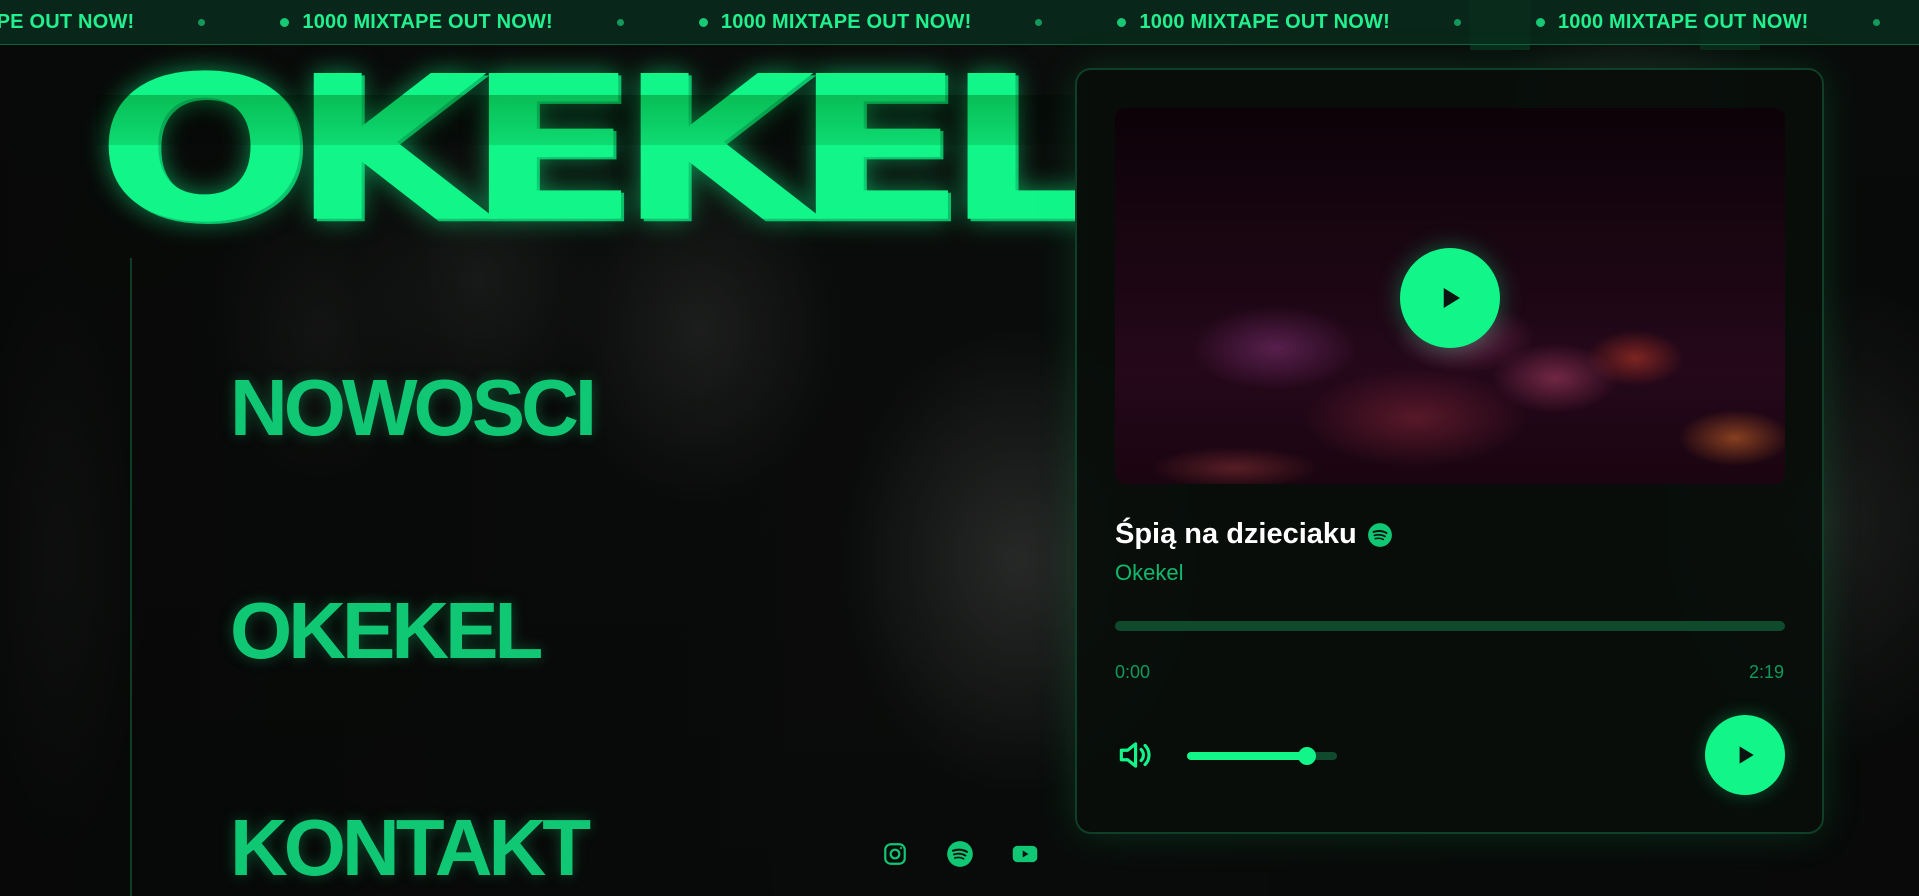  Describe the element at coordinates (1766, 672) in the screenshot. I see `duration: 2:19` at that location.